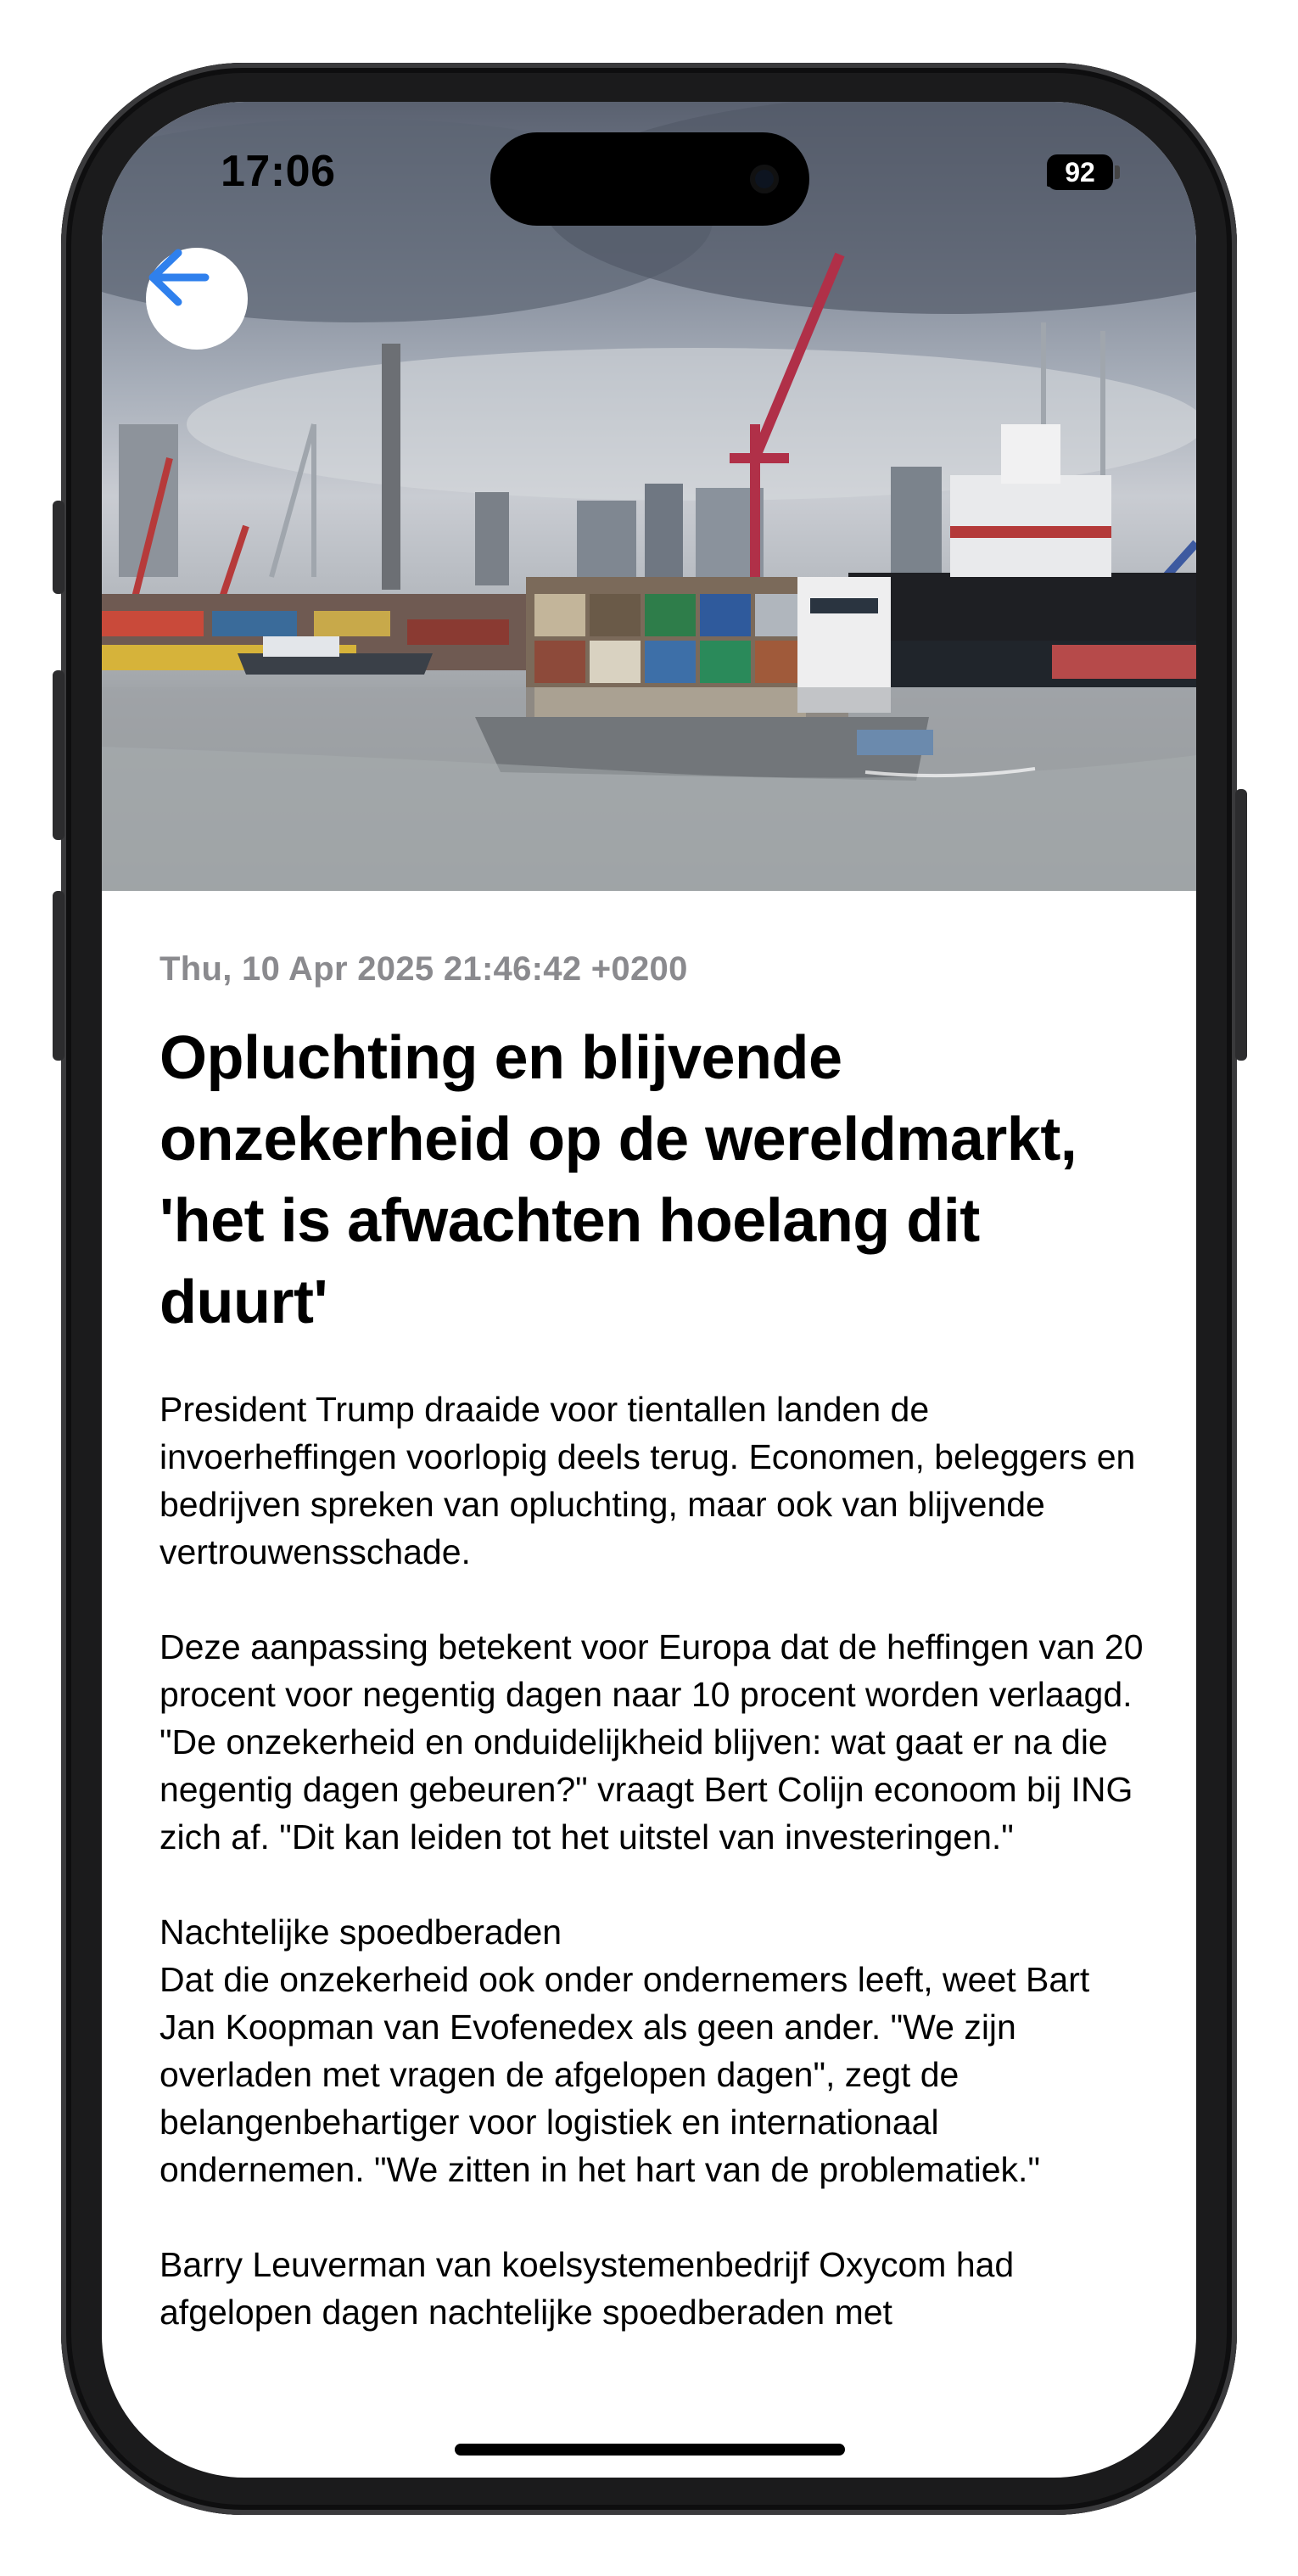 Image resolution: width=1298 pixels, height=2576 pixels. I want to click on back-button, so click(197, 299).